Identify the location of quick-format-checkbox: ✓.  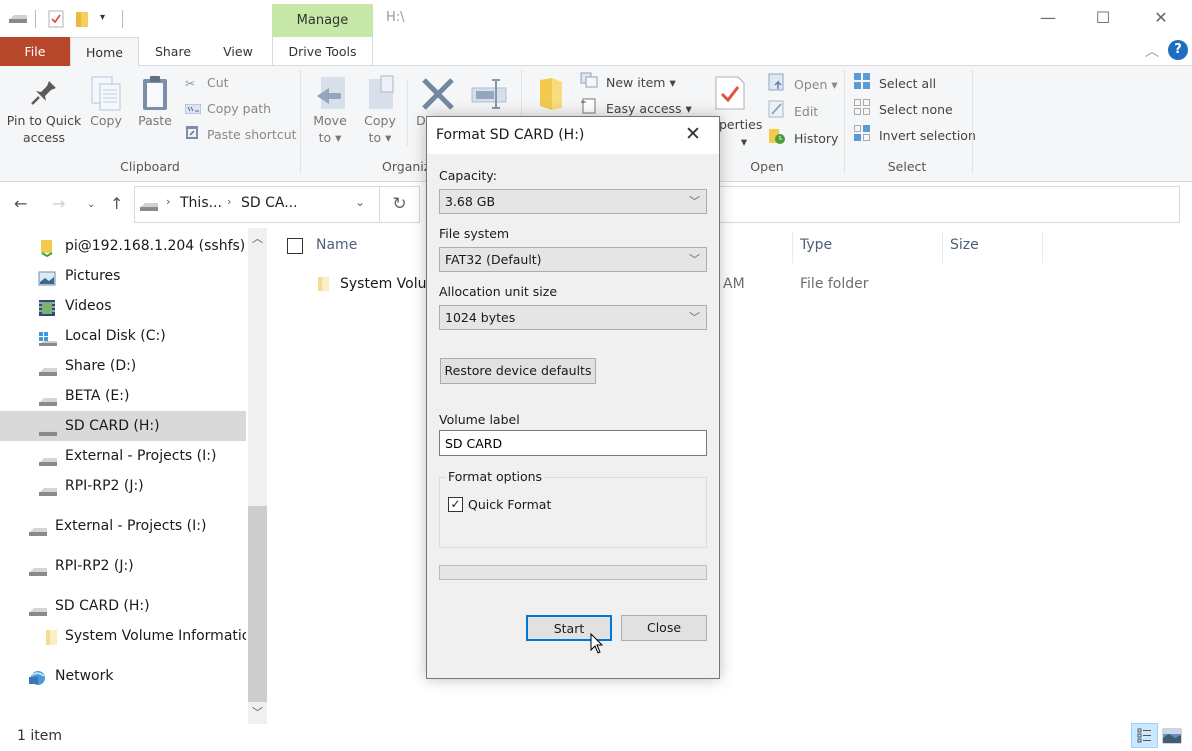
(455, 504).